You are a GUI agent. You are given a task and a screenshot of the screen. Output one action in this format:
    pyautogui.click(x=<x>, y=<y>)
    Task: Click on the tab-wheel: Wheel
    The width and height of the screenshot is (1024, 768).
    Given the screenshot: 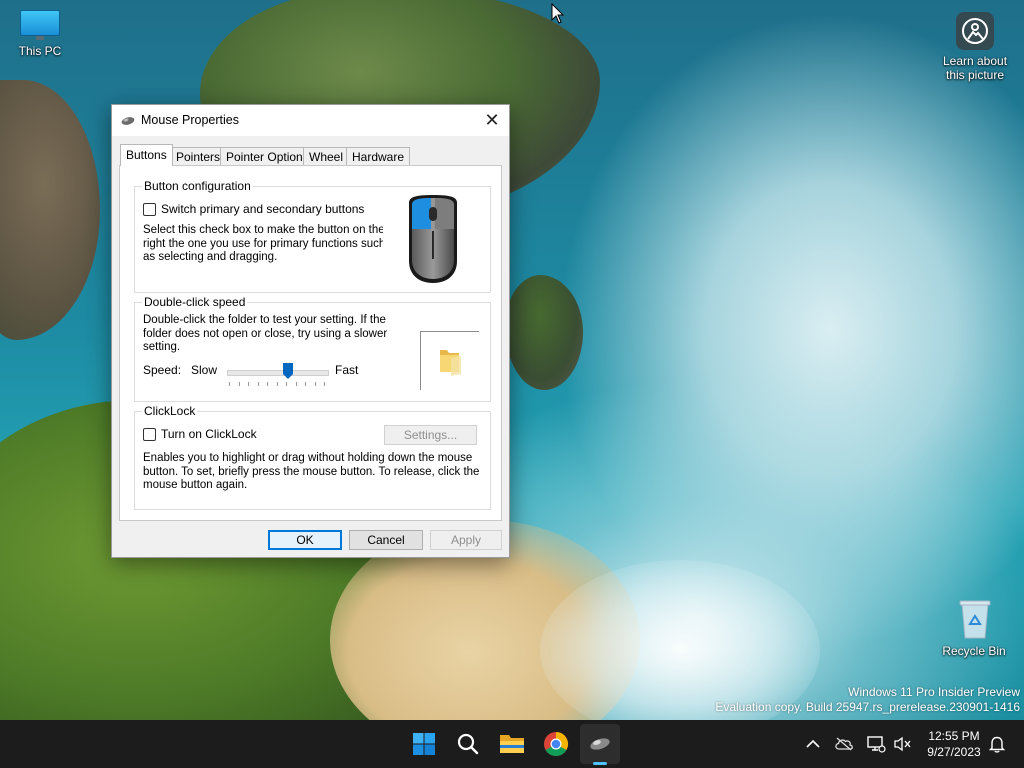 What is the action you would take?
    pyautogui.click(x=326, y=156)
    